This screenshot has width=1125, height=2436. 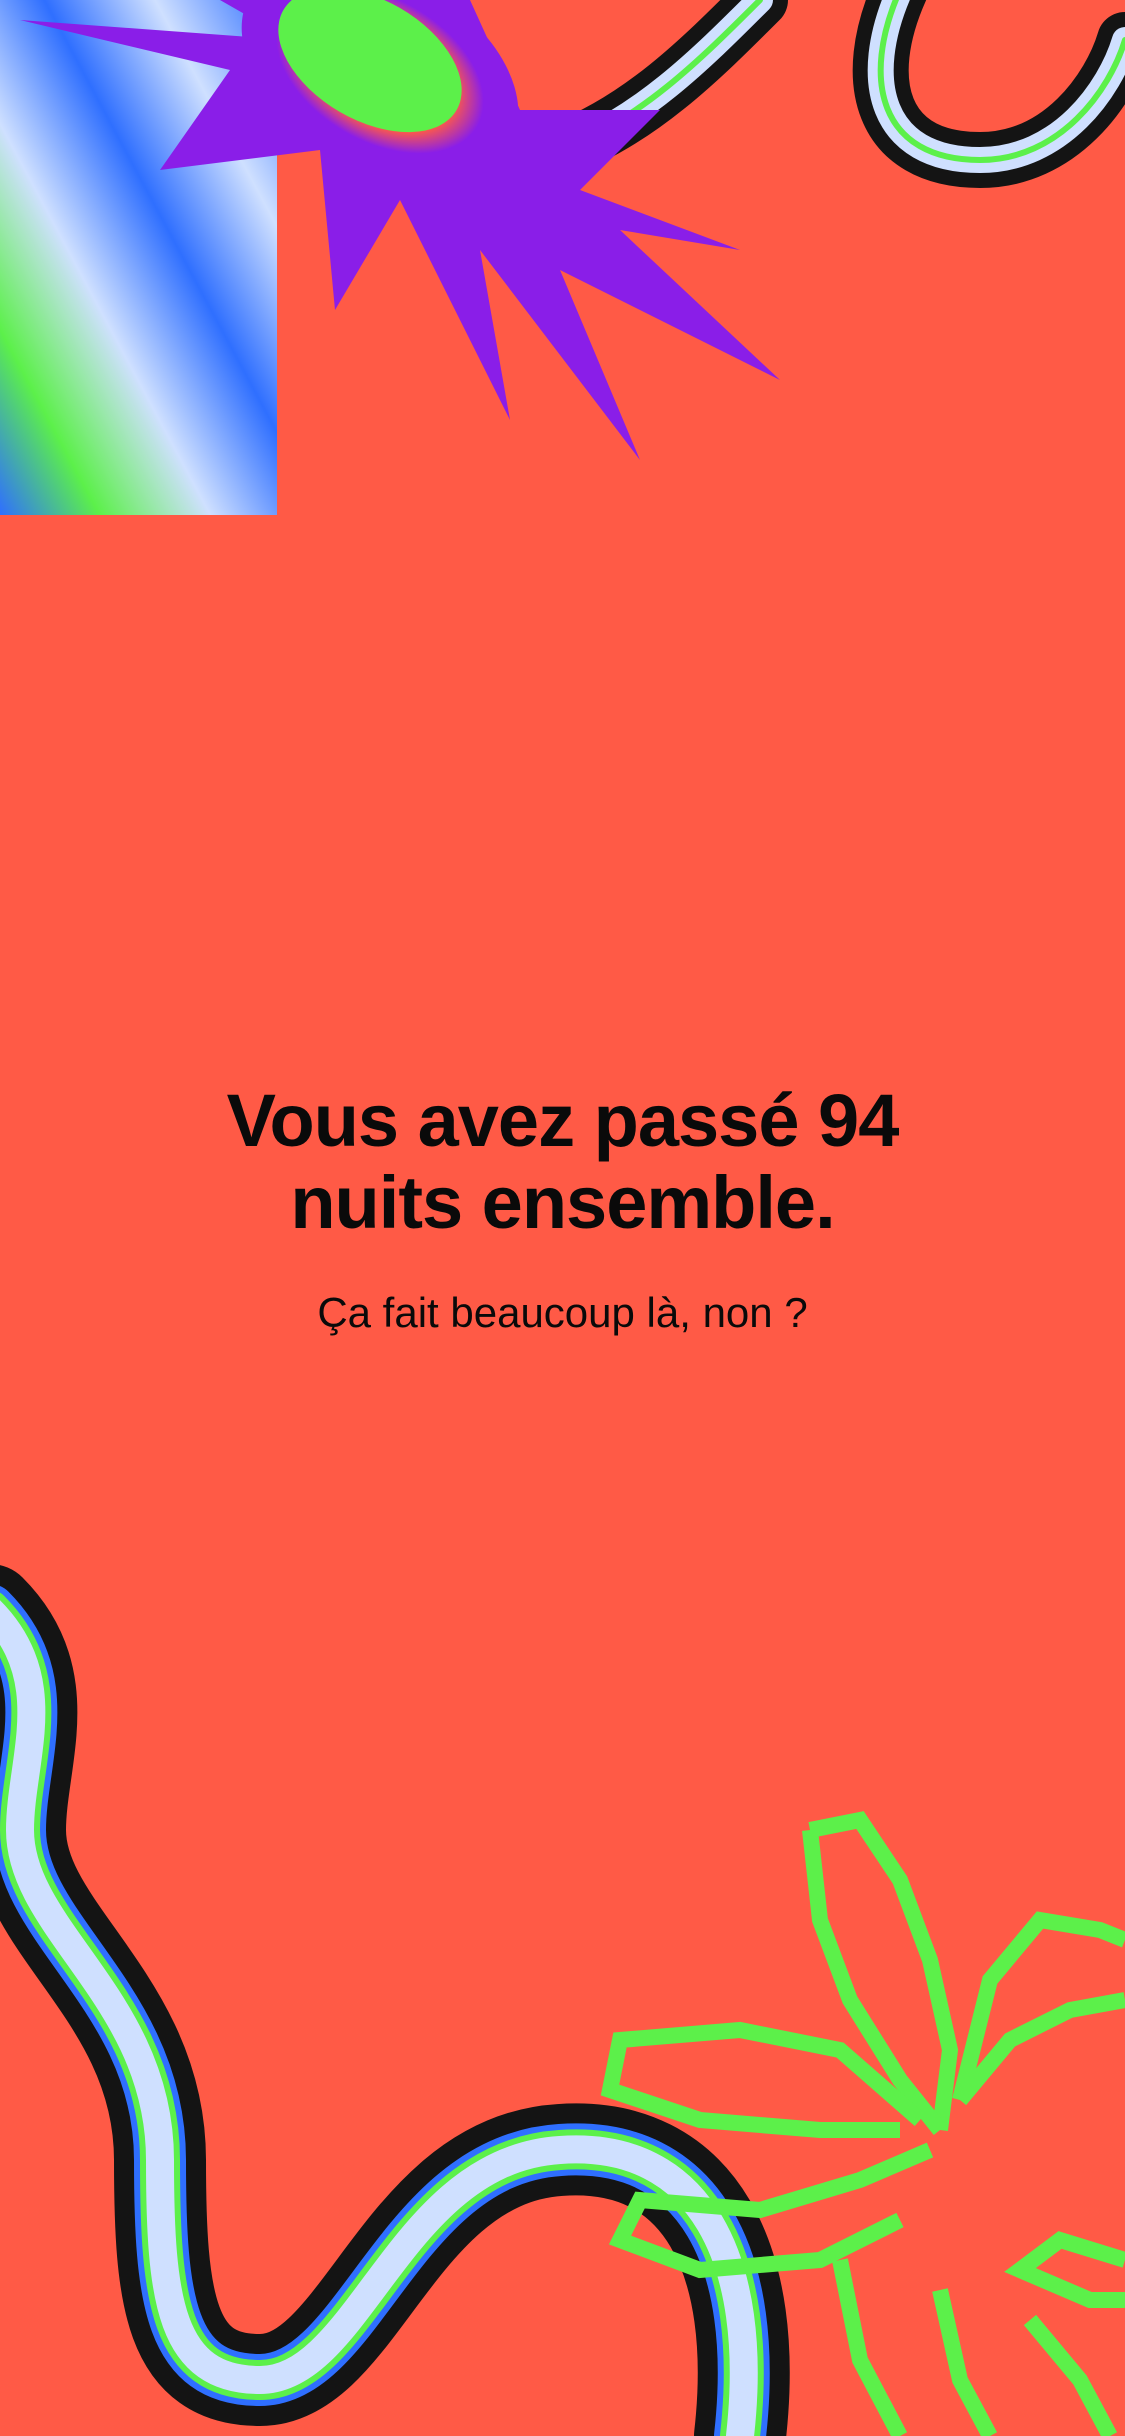 I want to click on story-subline: Ça fait beaucoup là, non ?, so click(x=562, y=1312).